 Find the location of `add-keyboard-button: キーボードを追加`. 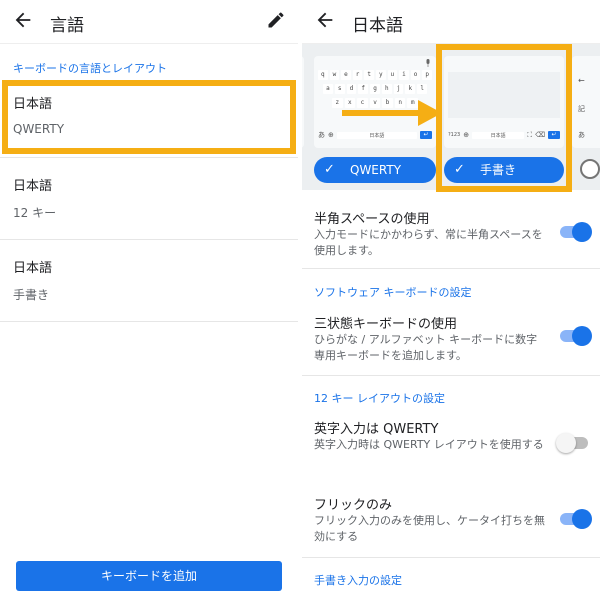

add-keyboard-button: キーボードを追加 is located at coordinates (149, 576).